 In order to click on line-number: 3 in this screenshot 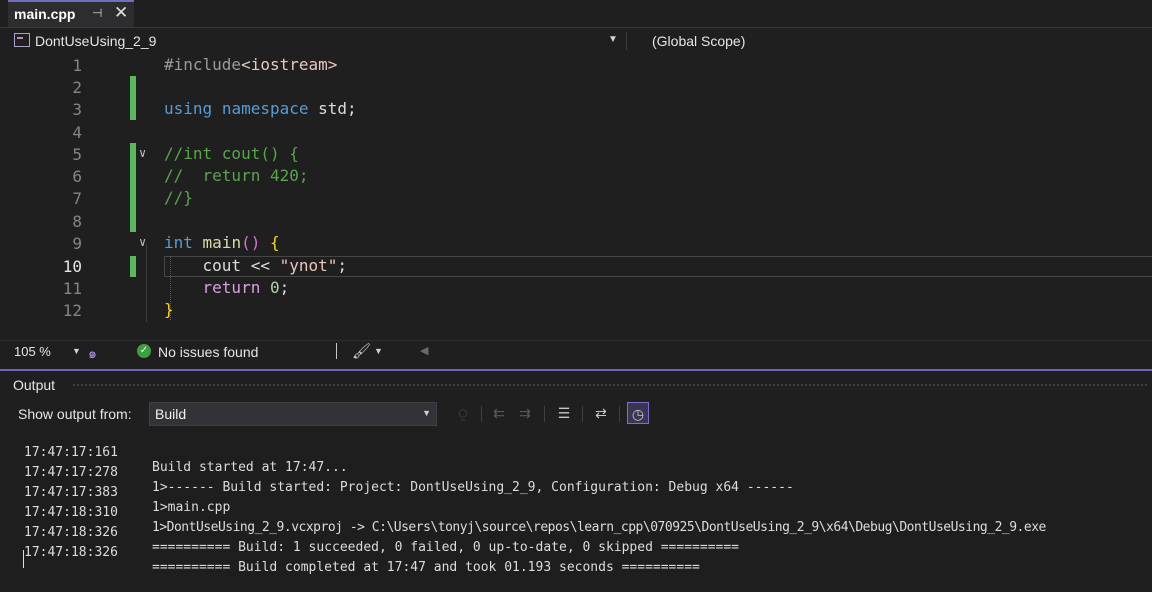, I will do `click(77, 109)`.